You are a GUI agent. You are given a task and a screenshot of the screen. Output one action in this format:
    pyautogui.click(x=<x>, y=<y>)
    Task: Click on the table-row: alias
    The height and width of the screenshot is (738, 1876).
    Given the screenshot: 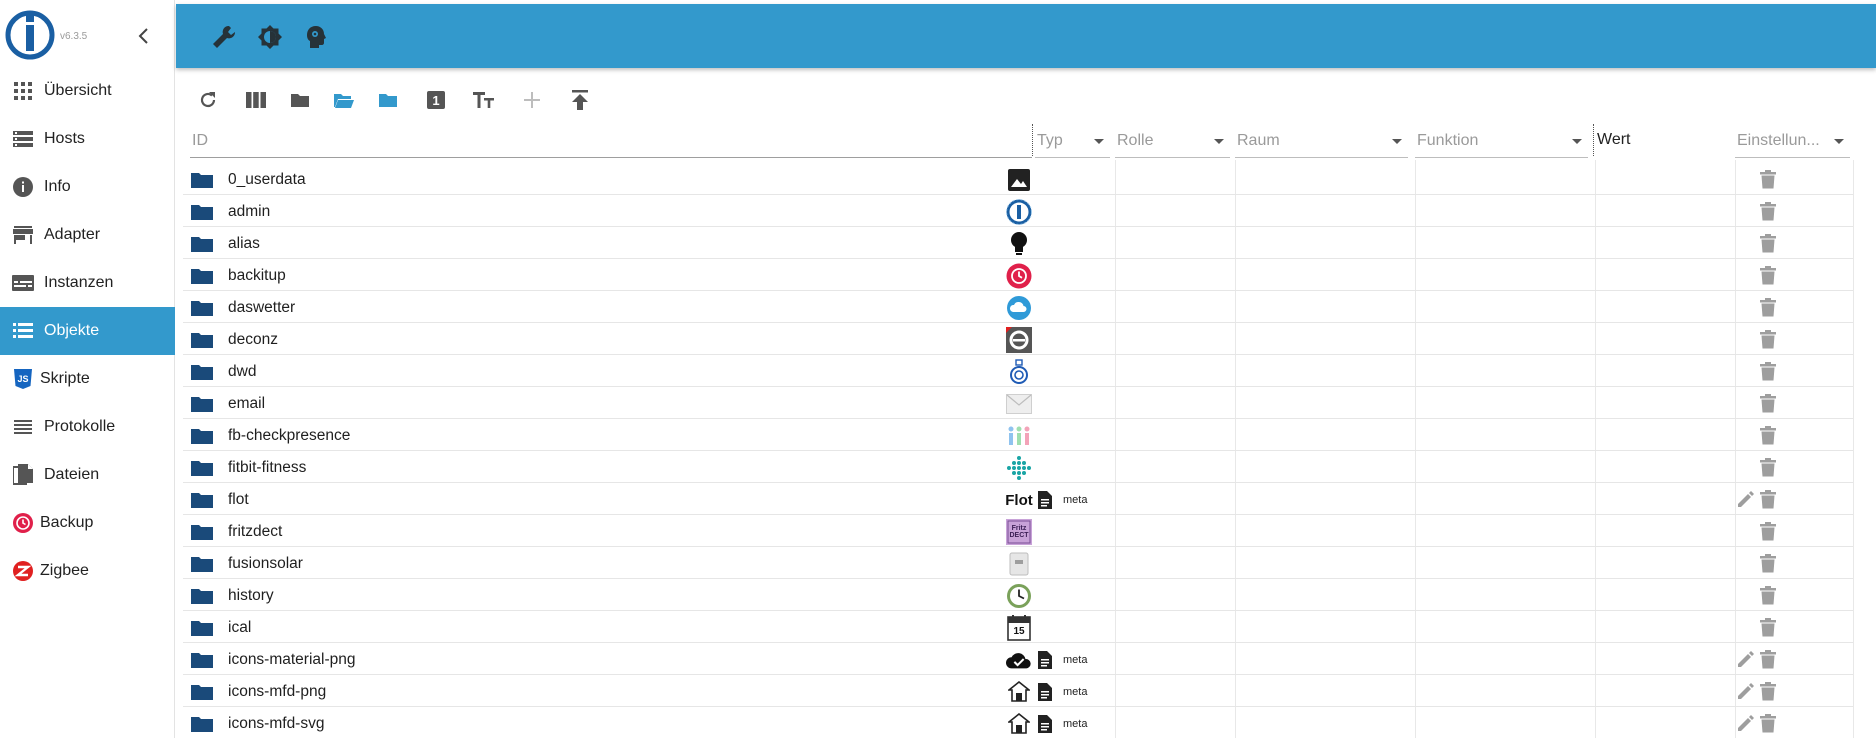 What is the action you would take?
    pyautogui.click(x=1018, y=243)
    